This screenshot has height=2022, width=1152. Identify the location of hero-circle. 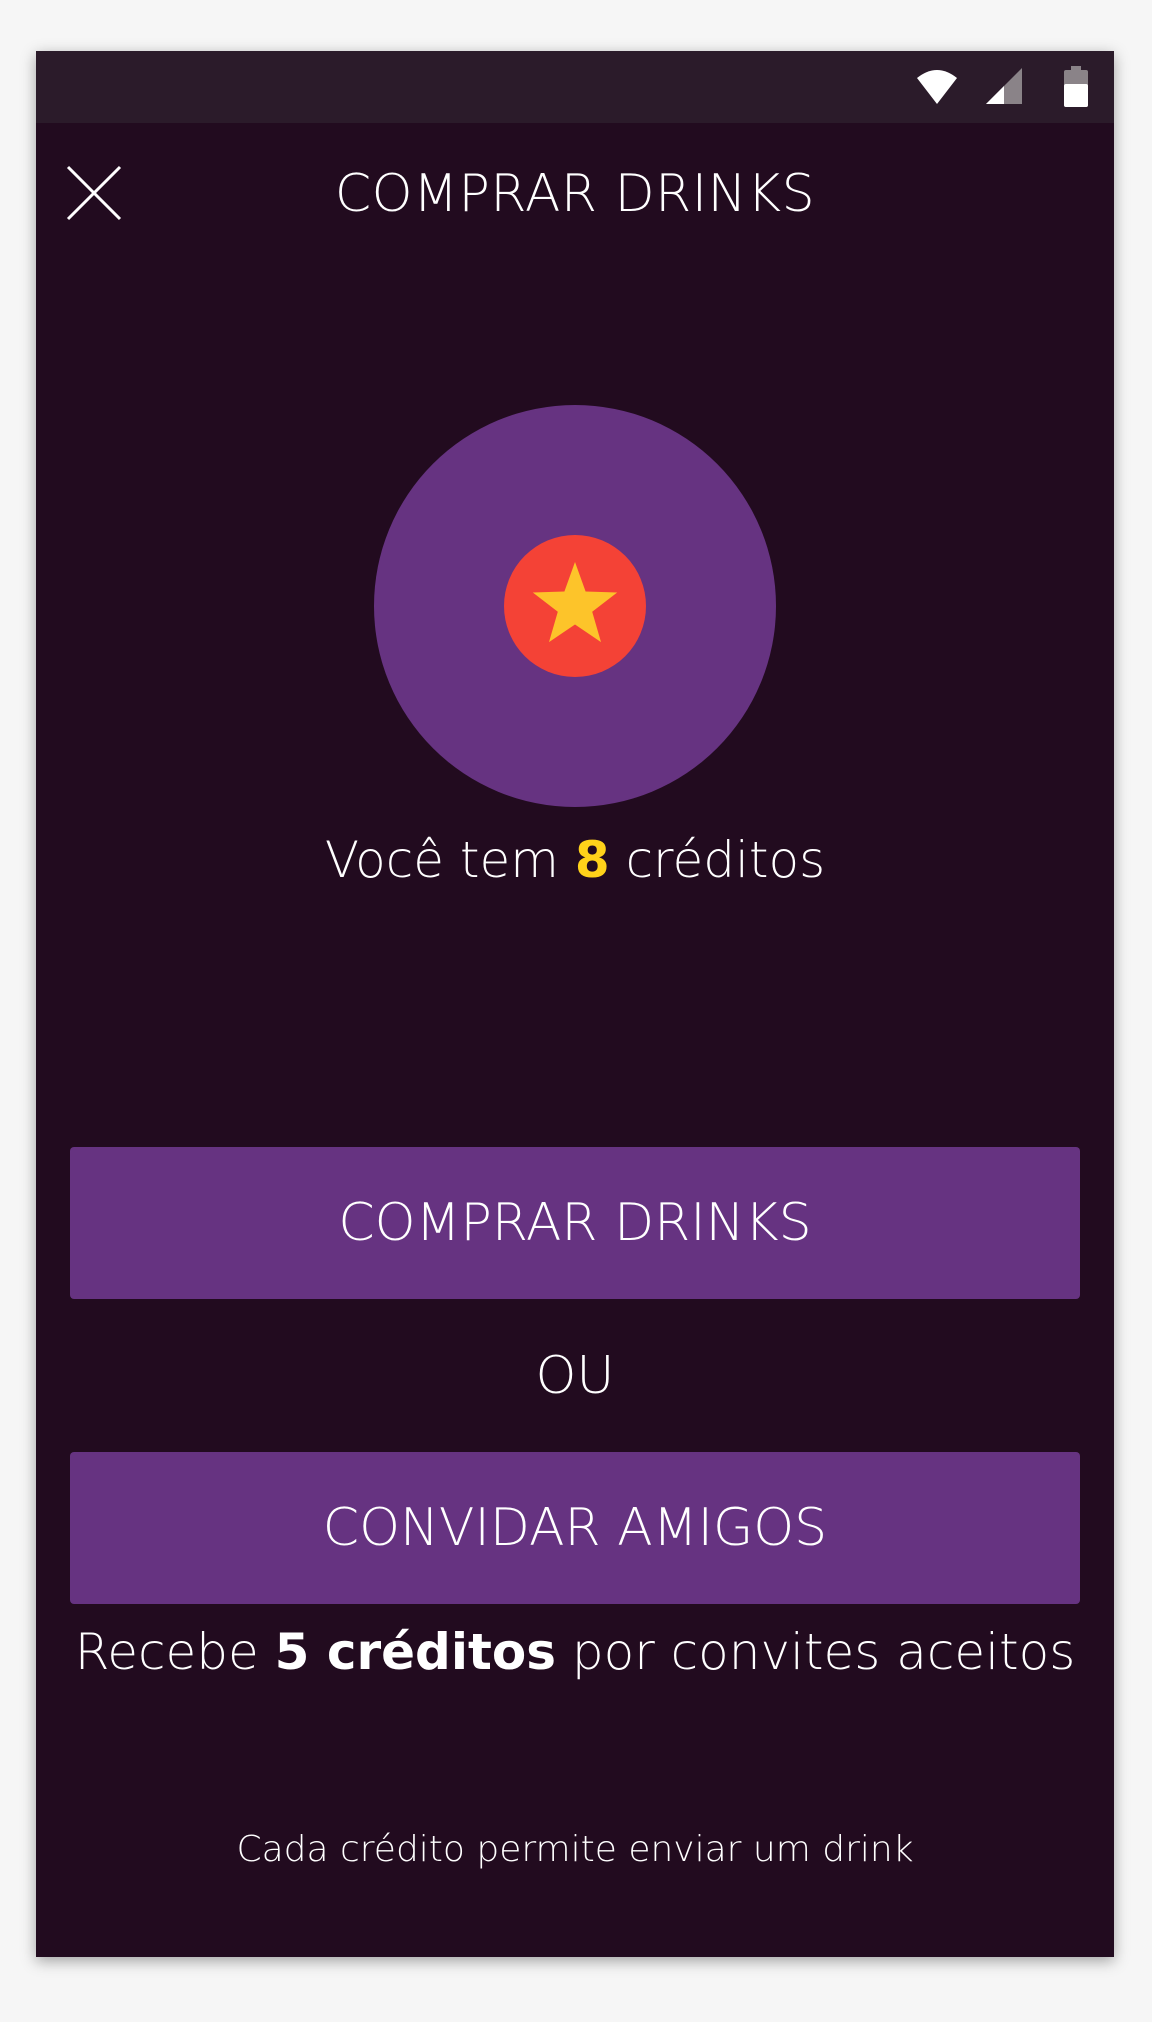
(575, 606).